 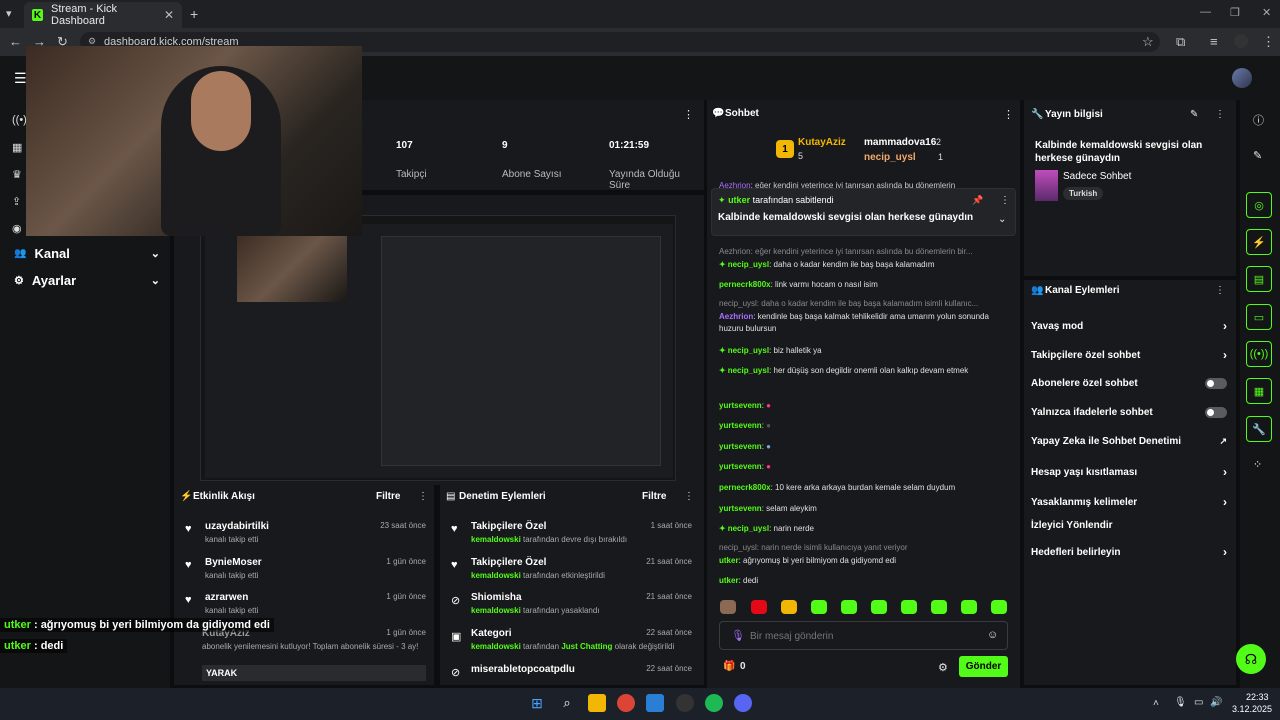 What do you see at coordinates (567, 703) in the screenshot?
I see `search-icon: ⌕` at bounding box center [567, 703].